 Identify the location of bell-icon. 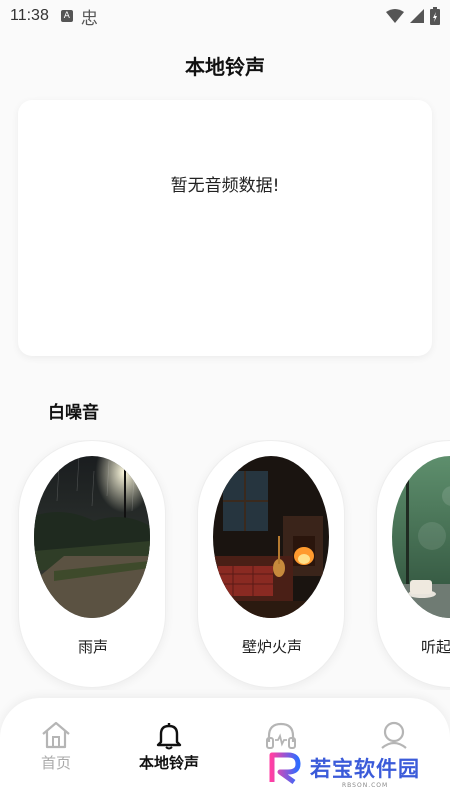
(169, 736).